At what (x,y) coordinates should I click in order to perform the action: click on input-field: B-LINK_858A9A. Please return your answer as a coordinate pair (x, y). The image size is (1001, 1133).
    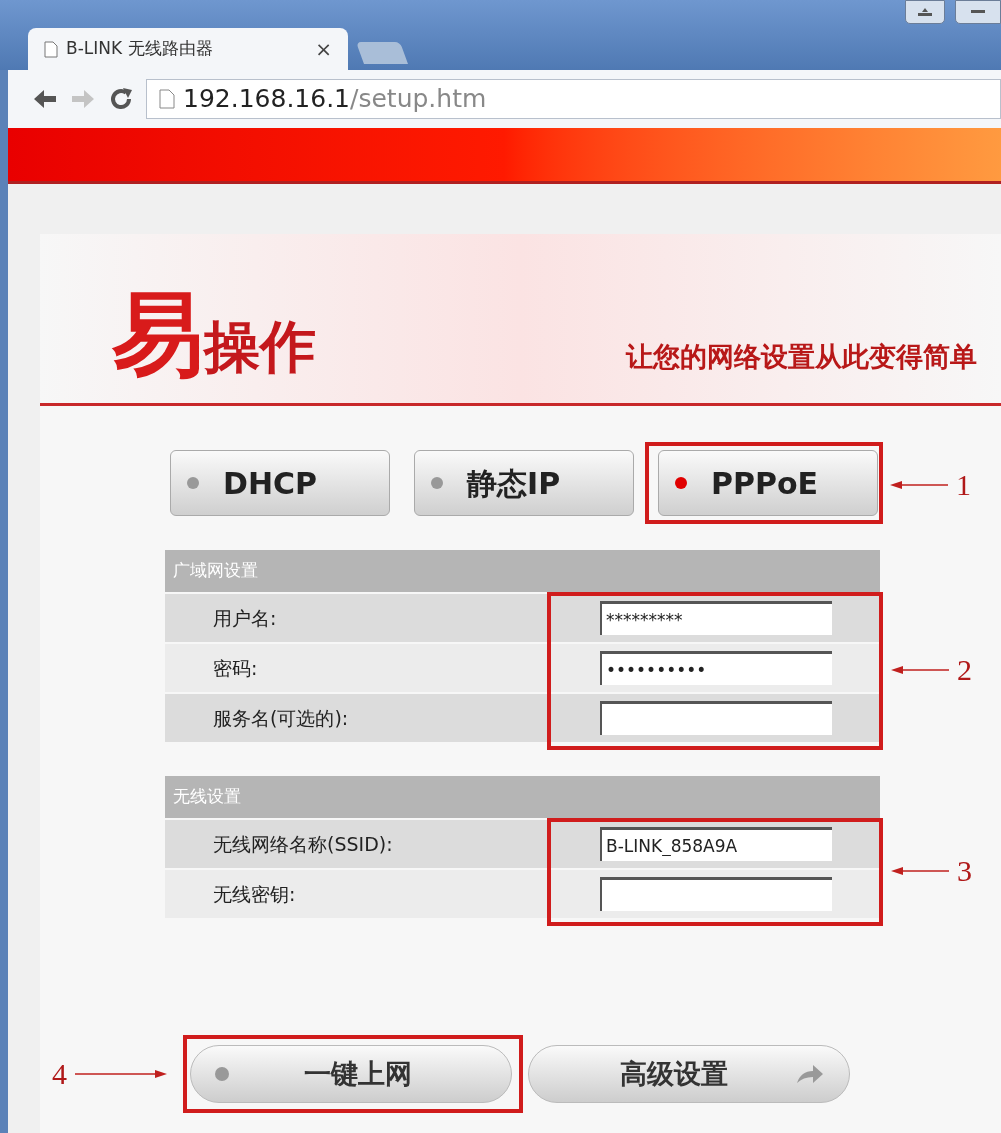
    Looking at the image, I should click on (716, 844).